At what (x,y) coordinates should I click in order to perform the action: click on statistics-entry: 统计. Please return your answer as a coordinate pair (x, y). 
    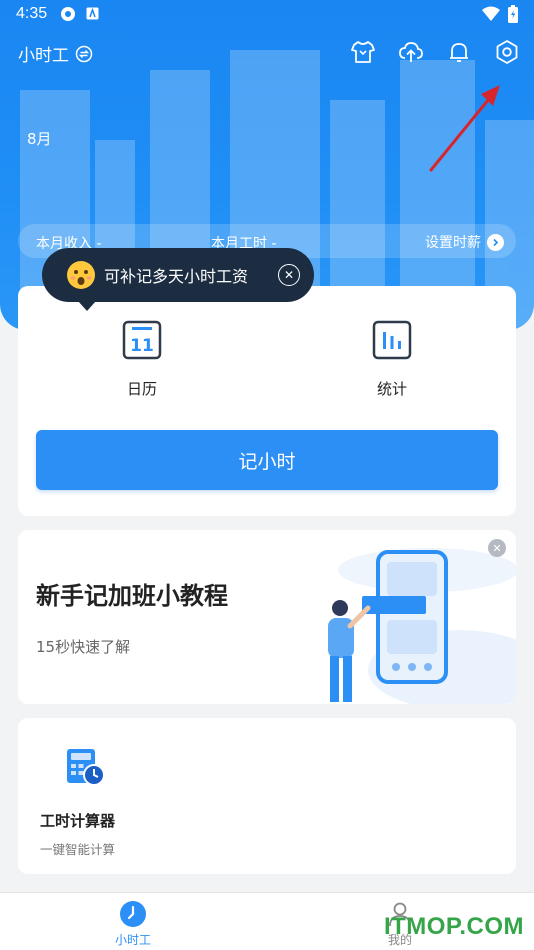
    Looking at the image, I should click on (392, 359).